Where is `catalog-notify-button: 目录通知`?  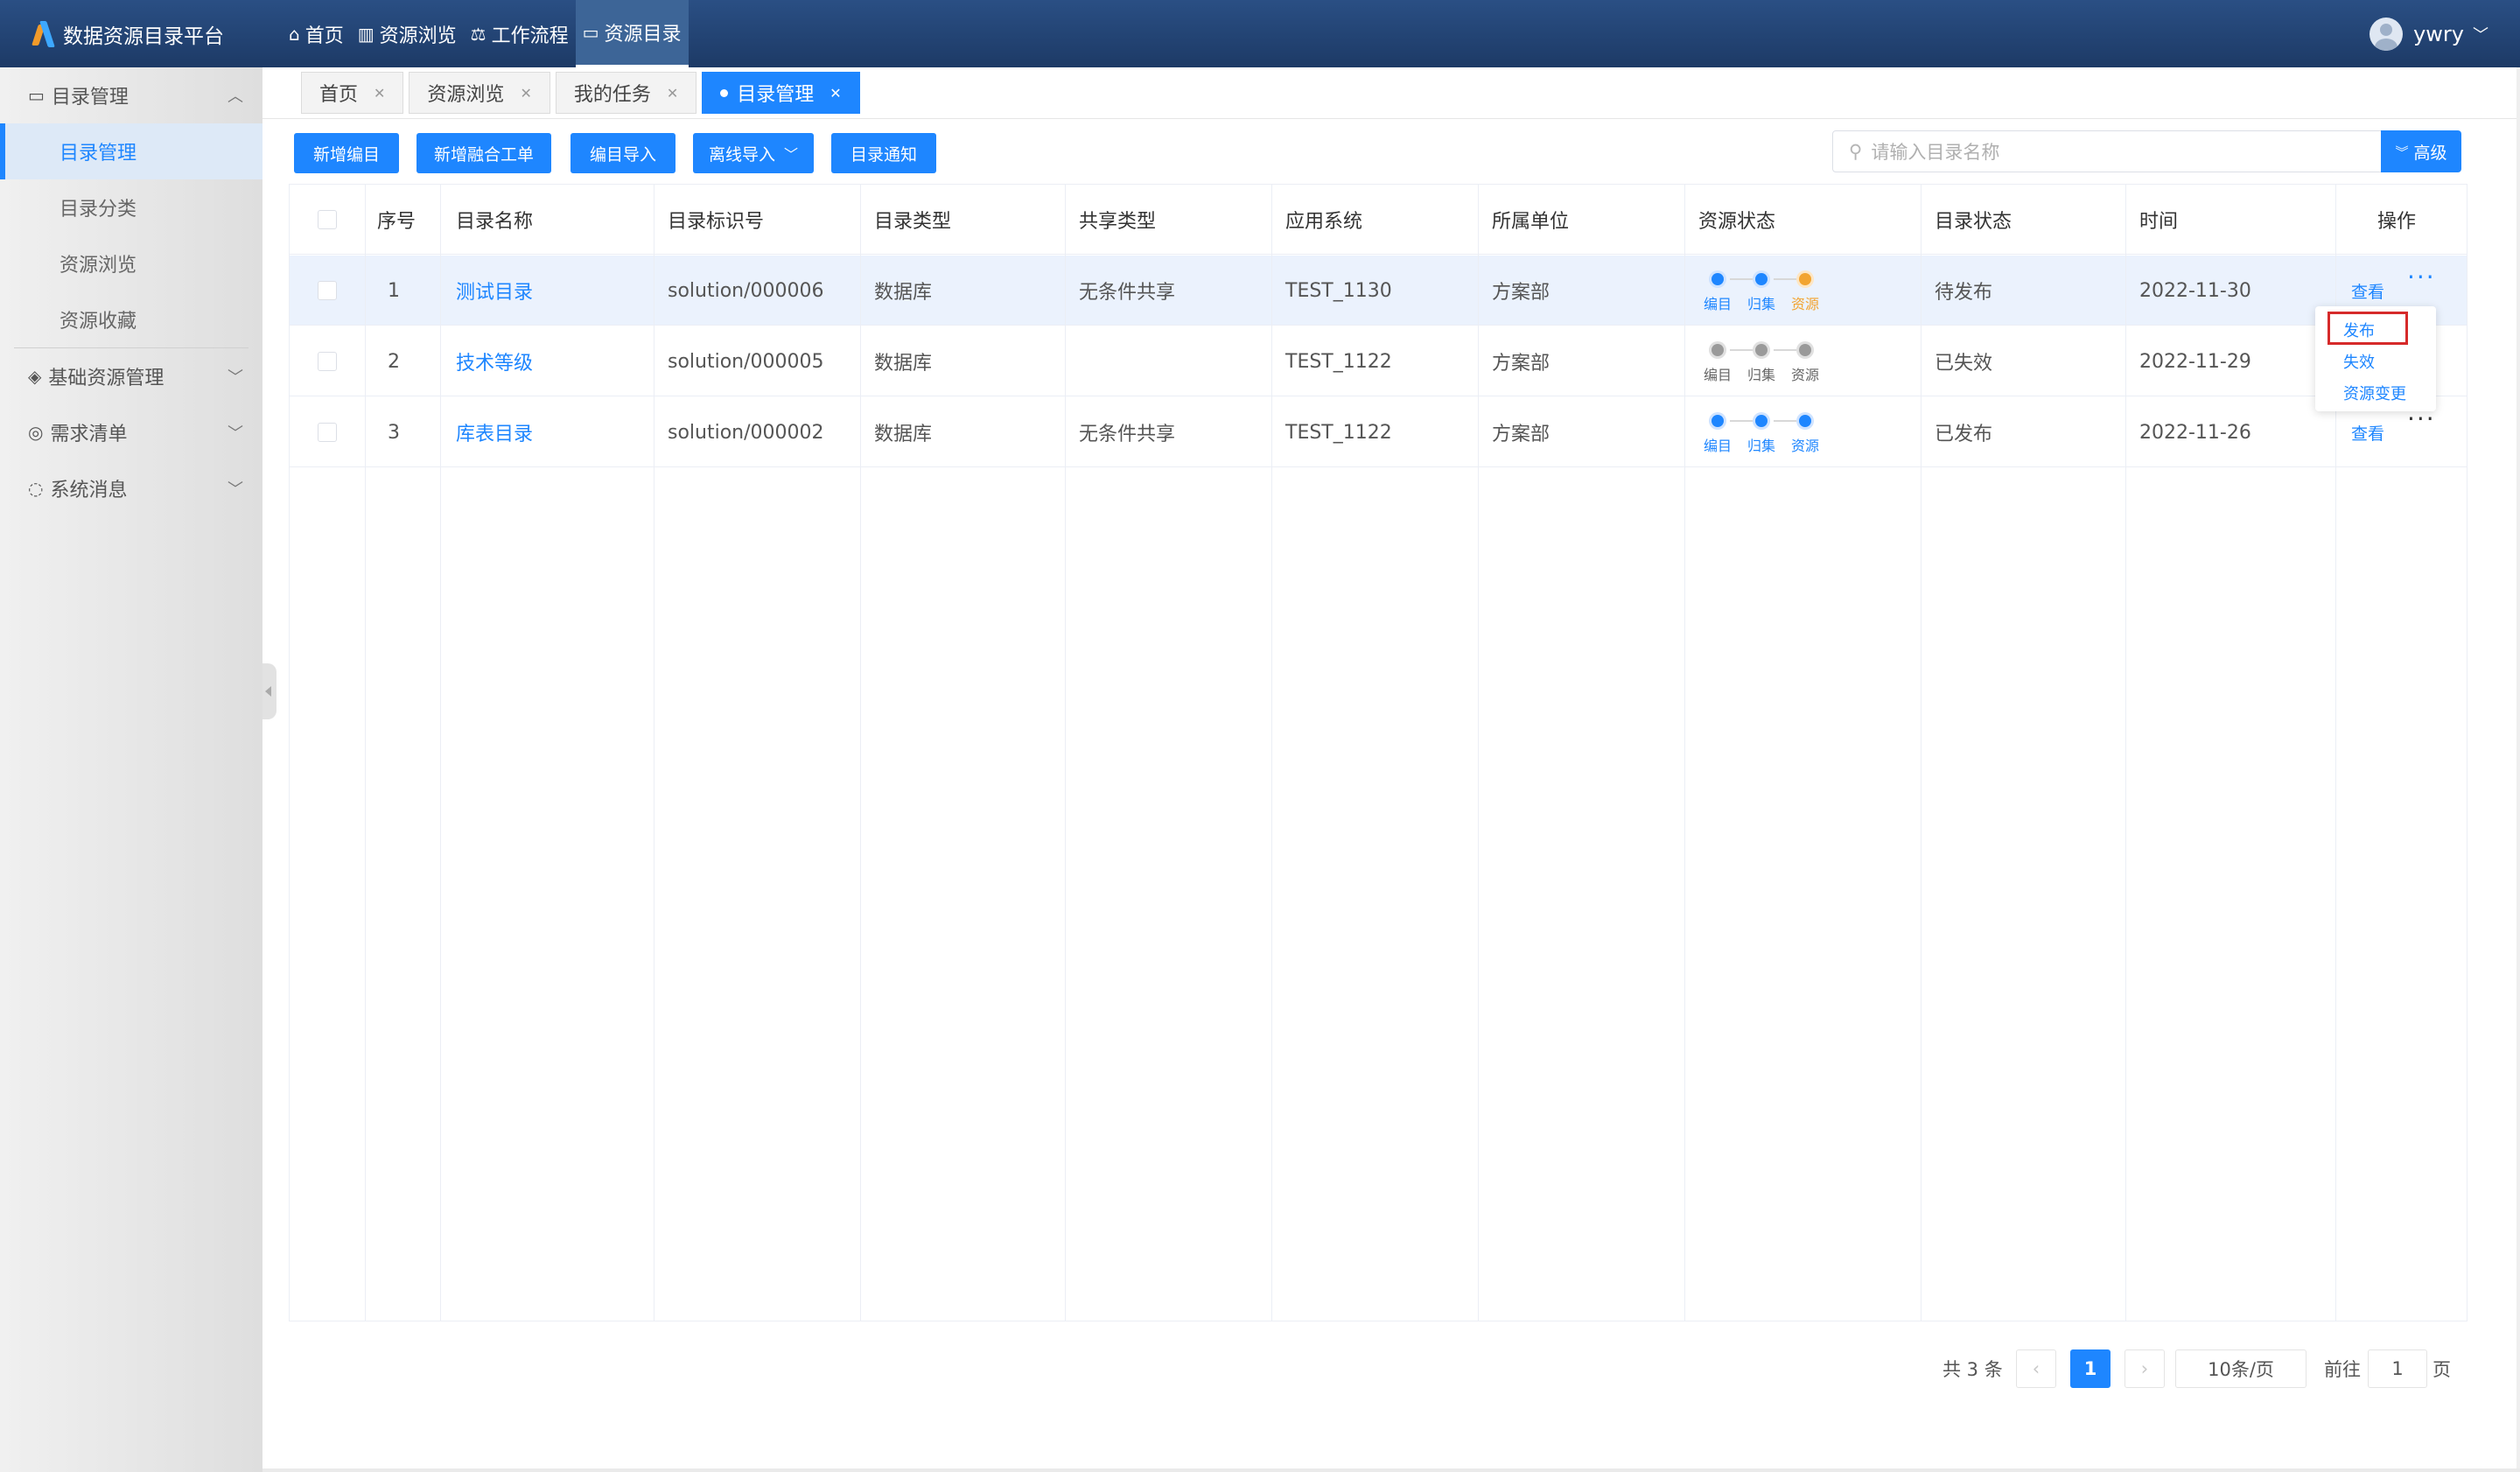 catalog-notify-button: 目录通知 is located at coordinates (883, 153).